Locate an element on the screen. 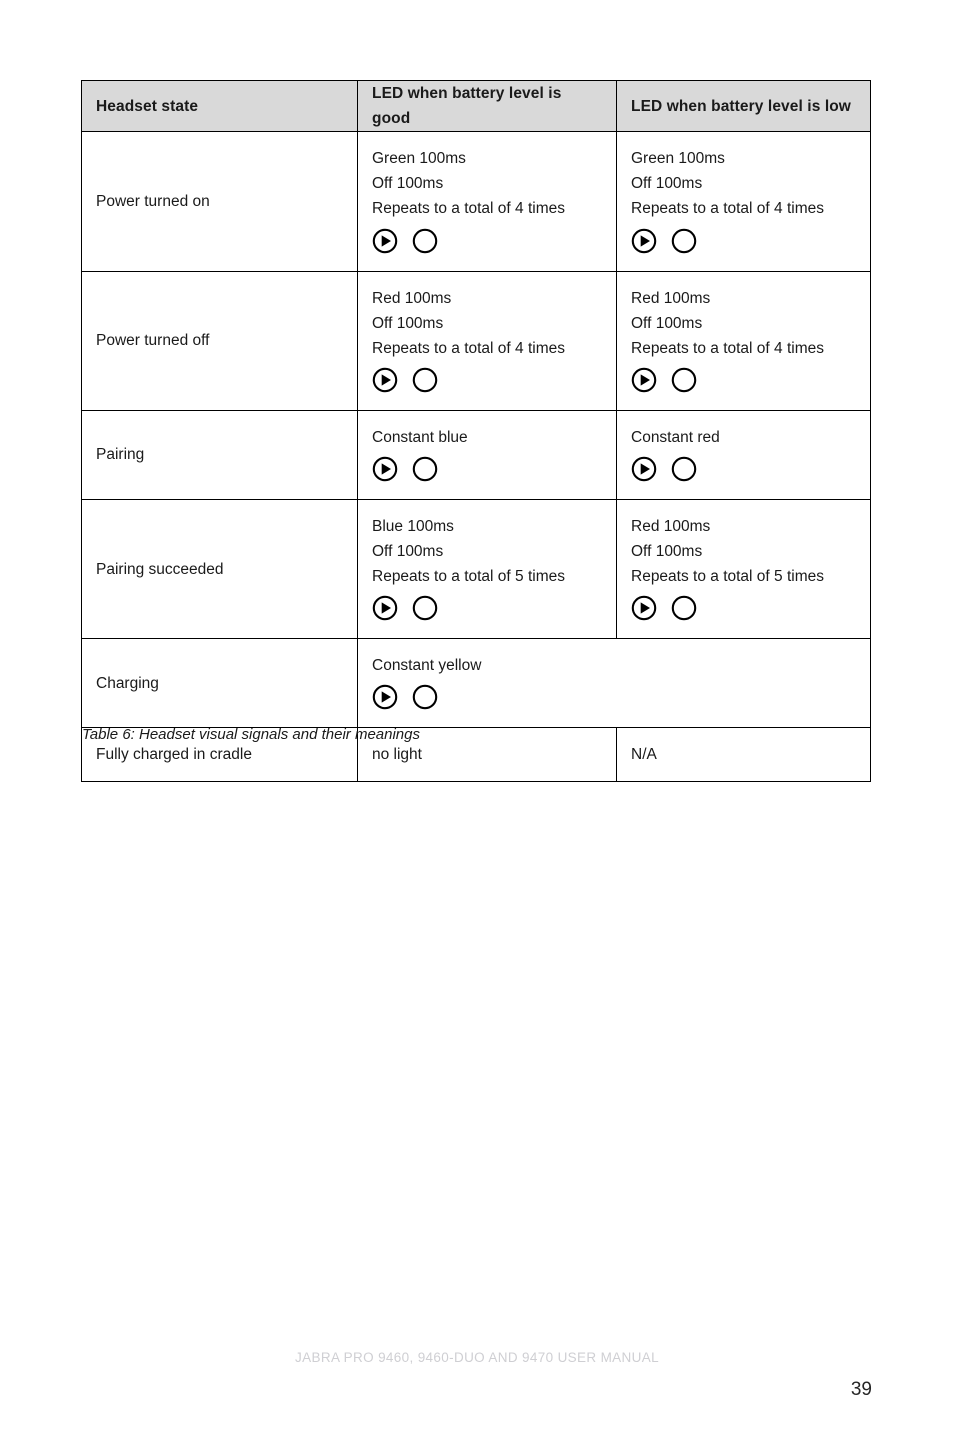  table-row: Charging Constant yellow is located at coordinates (476, 683).